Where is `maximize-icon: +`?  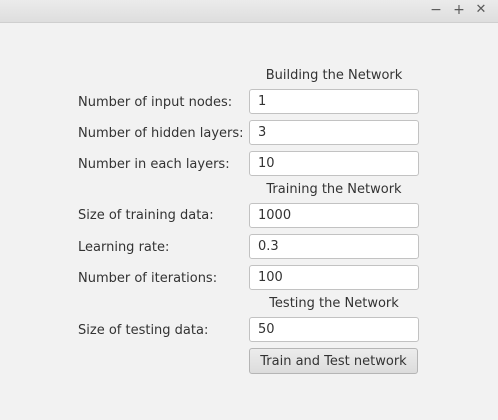
maximize-icon: + is located at coordinates (459, 10).